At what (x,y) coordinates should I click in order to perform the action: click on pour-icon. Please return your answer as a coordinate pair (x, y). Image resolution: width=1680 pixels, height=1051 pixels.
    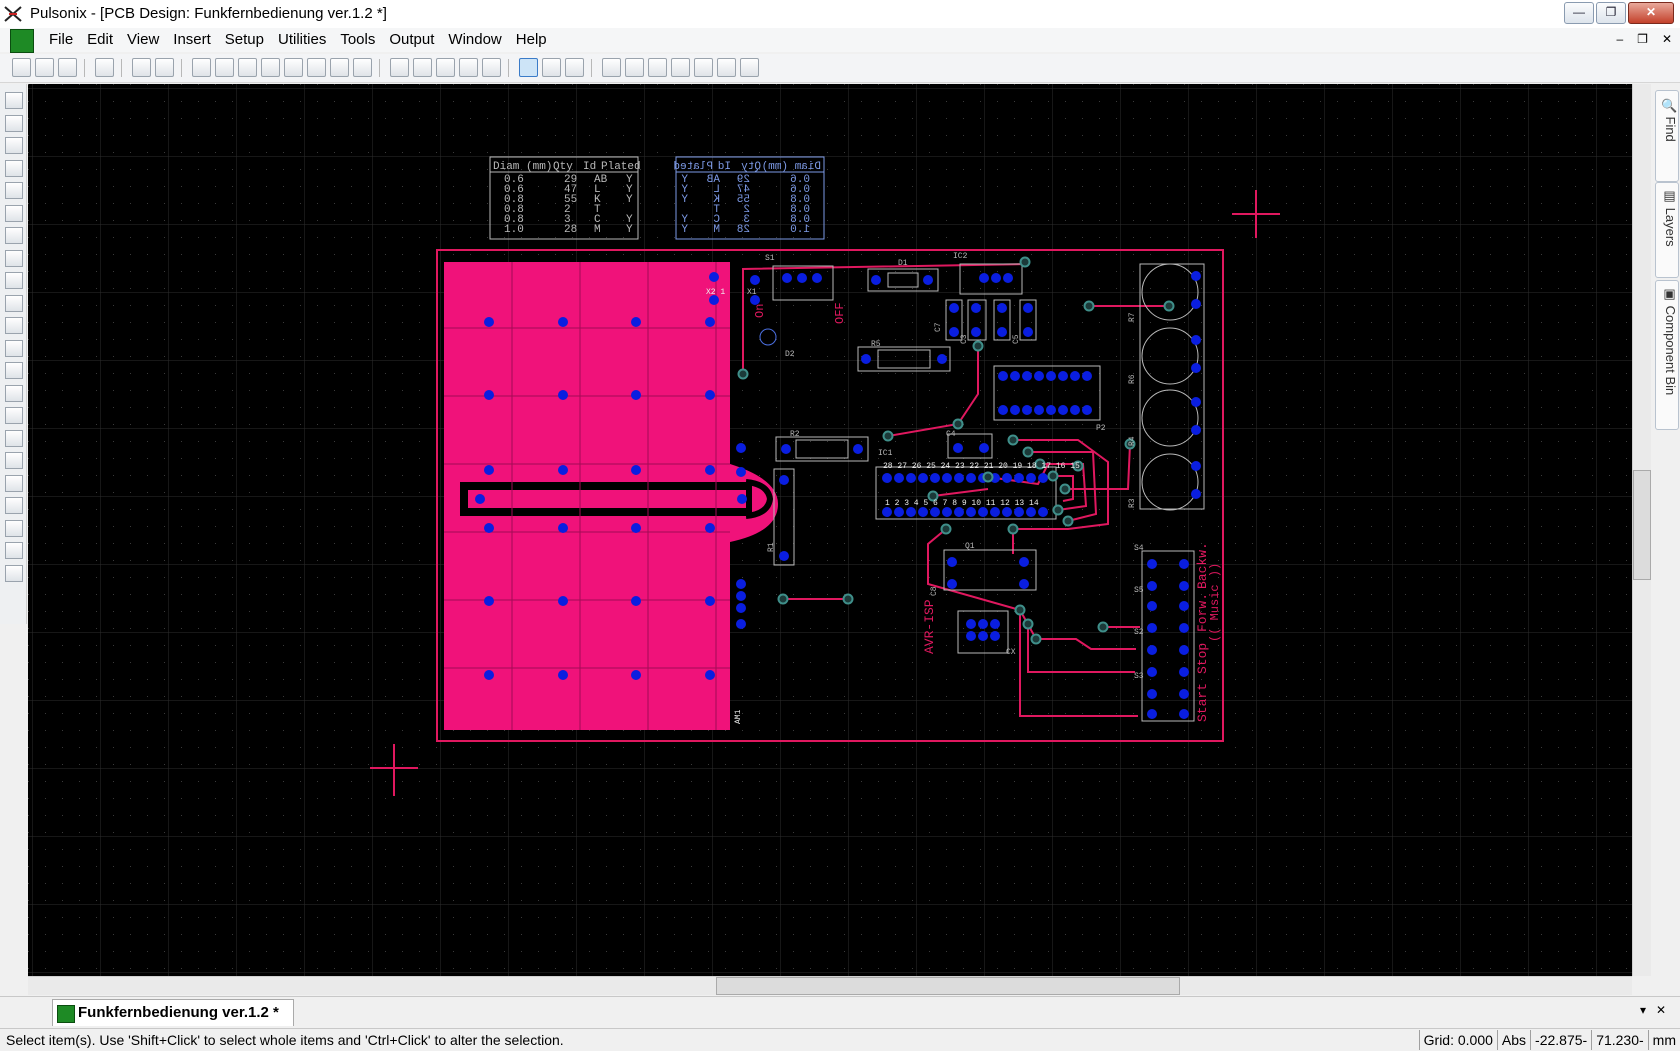
    Looking at the image, I should click on (14, 258).